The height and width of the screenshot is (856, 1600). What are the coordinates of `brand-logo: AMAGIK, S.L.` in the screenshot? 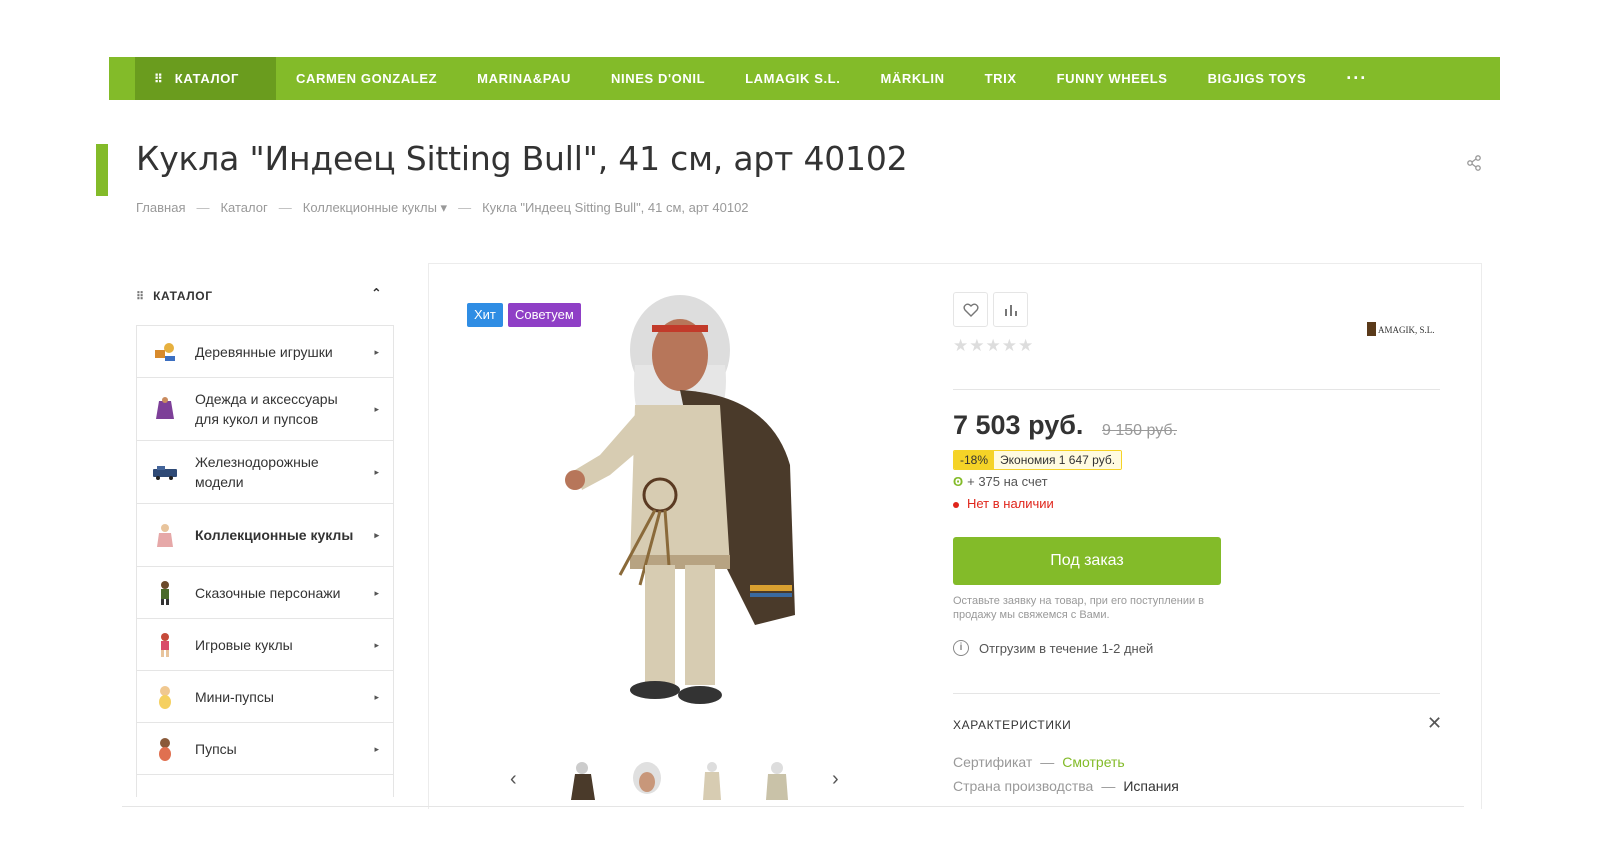 It's located at (1403, 329).